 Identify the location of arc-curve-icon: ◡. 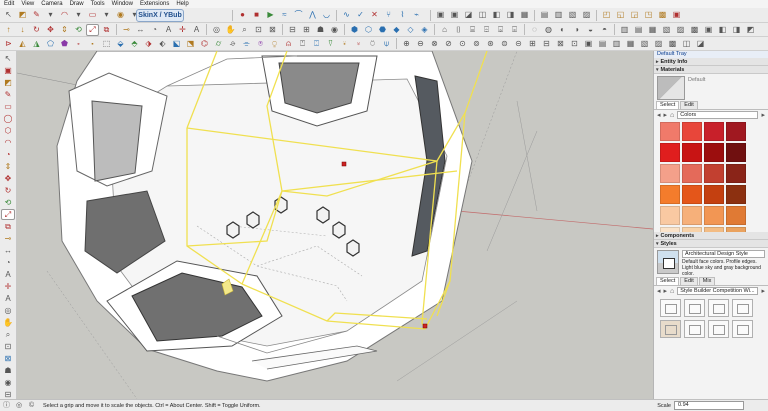
(326, 15).